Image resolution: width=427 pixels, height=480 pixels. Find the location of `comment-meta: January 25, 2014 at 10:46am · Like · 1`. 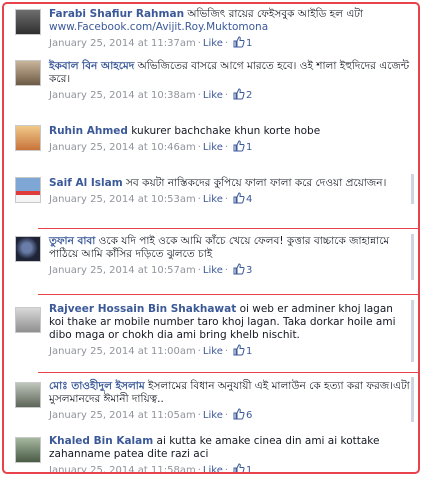

comment-meta: January 25, 2014 at 10:46am · Like · 1 is located at coordinates (151, 146).